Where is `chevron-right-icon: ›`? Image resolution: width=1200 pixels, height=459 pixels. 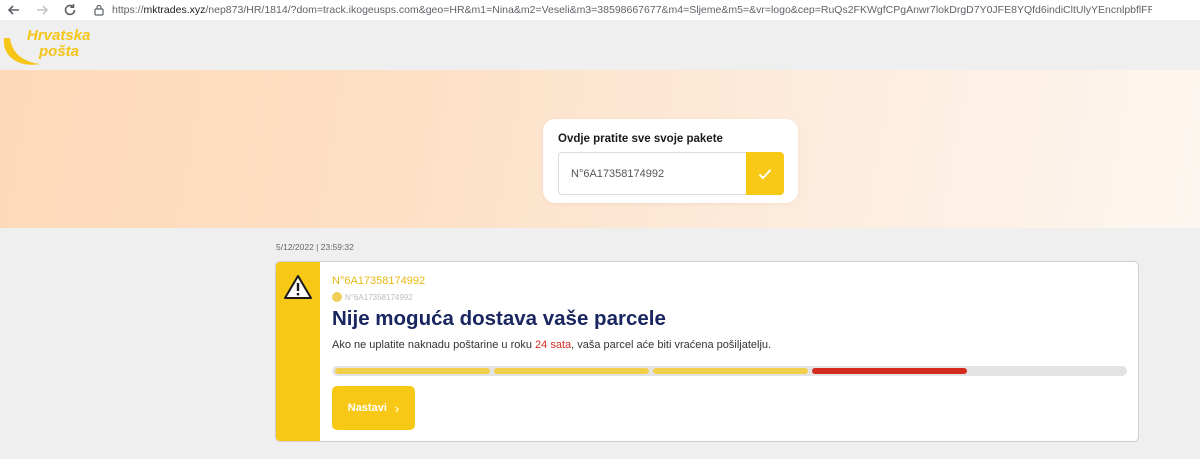
chevron-right-icon: › is located at coordinates (397, 408).